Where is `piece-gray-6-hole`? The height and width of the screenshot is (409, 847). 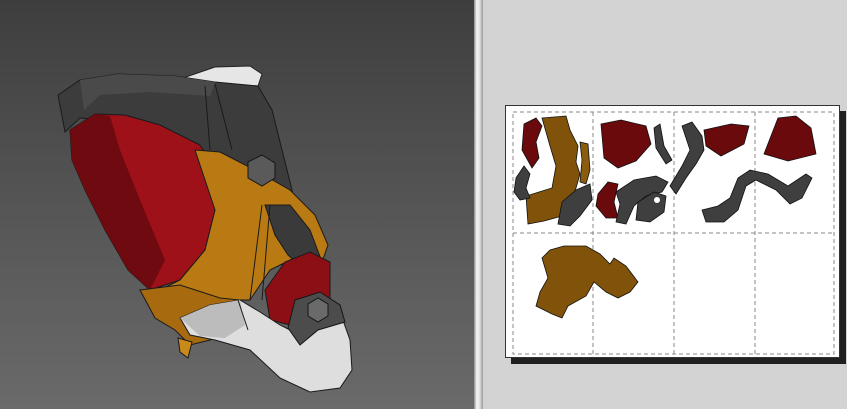 piece-gray-6-hole is located at coordinates (657, 200).